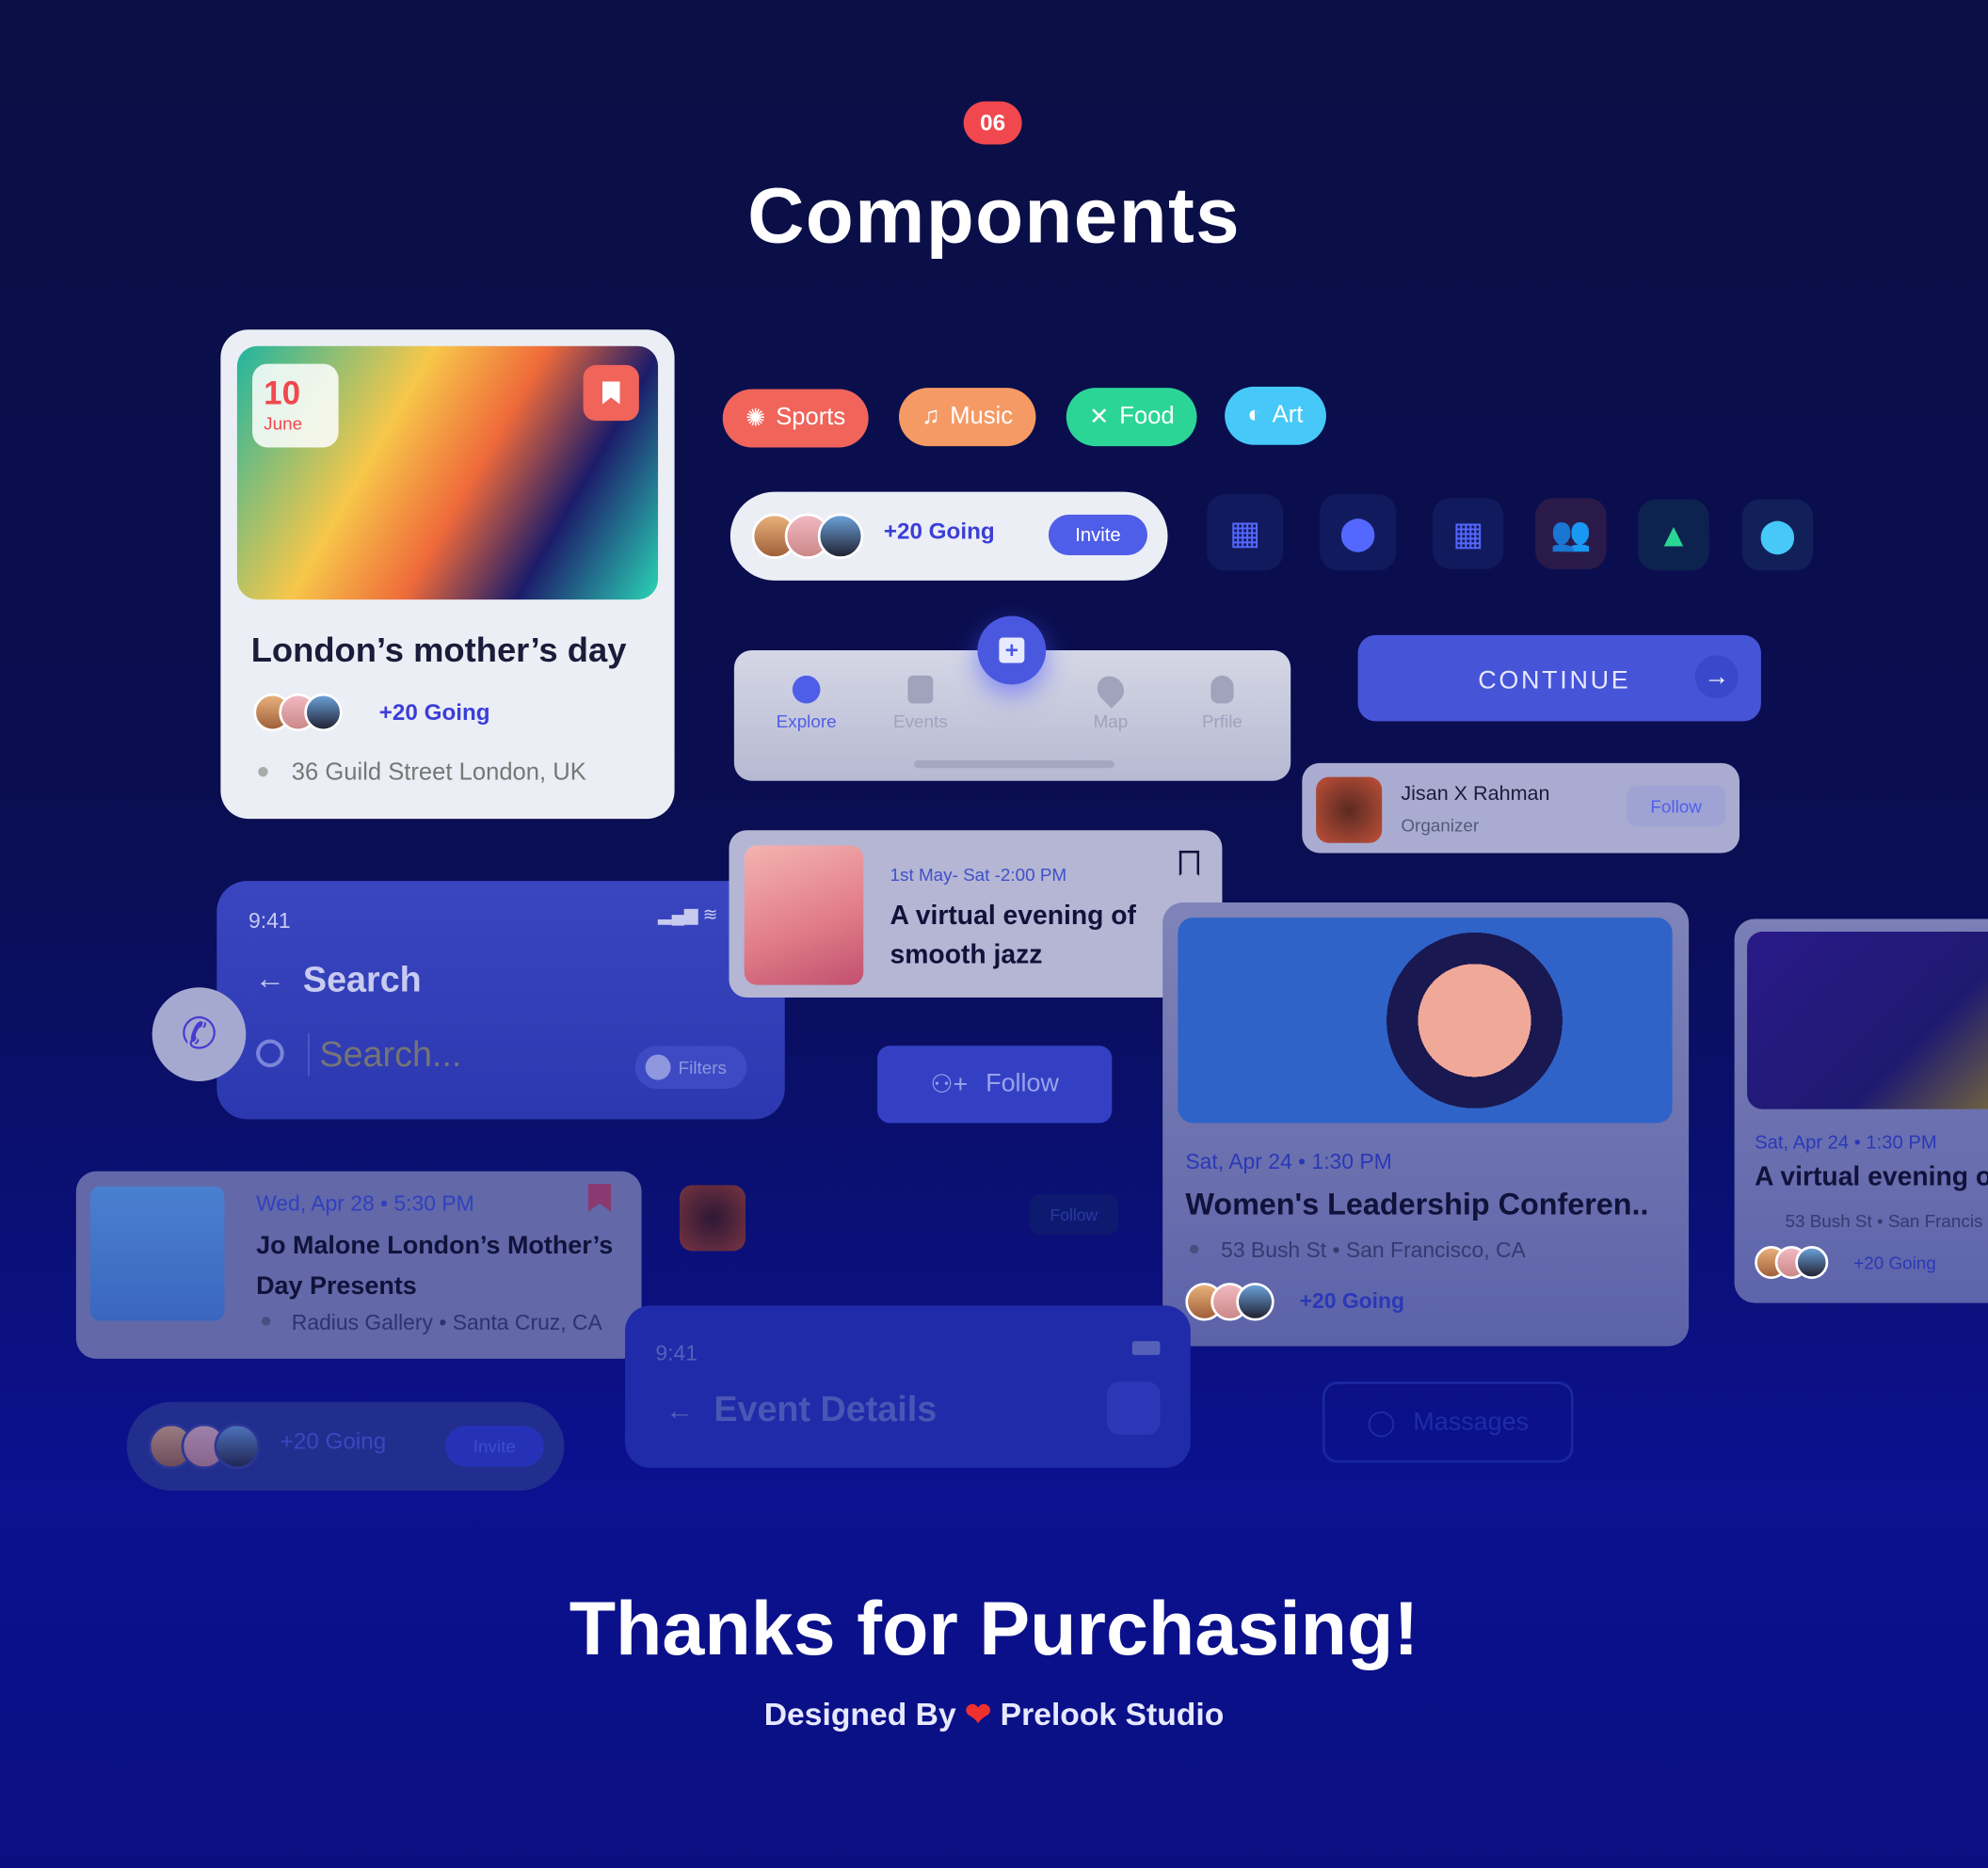 The height and width of the screenshot is (1868, 1988). What do you see at coordinates (1417, 1205) in the screenshot?
I see `event-title: Women's Leadership Conferen..` at bounding box center [1417, 1205].